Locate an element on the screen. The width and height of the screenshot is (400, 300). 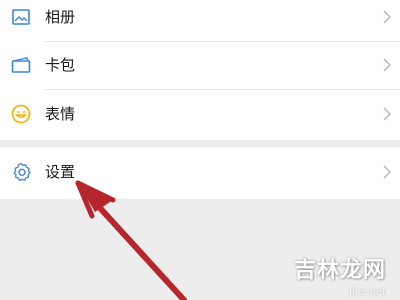
watermark: 吉林龙网 jlhz.net is located at coordinates (339, 275).